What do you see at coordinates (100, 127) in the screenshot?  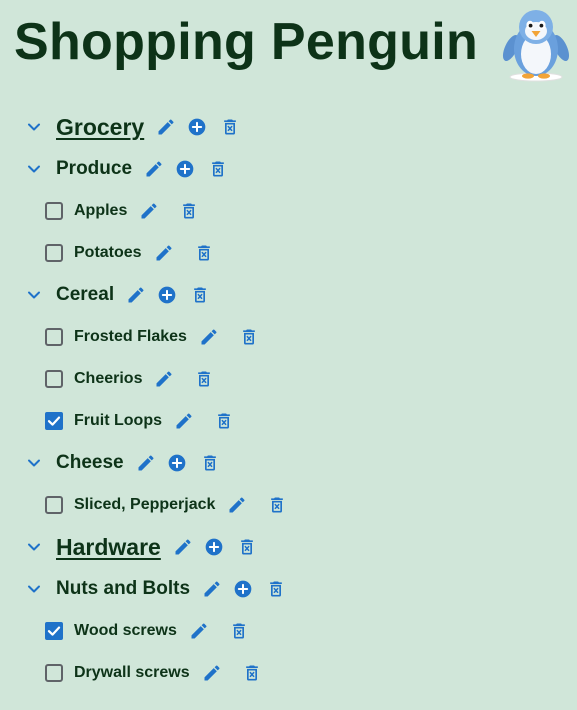 I see `category-label-grocery: Grocery` at bounding box center [100, 127].